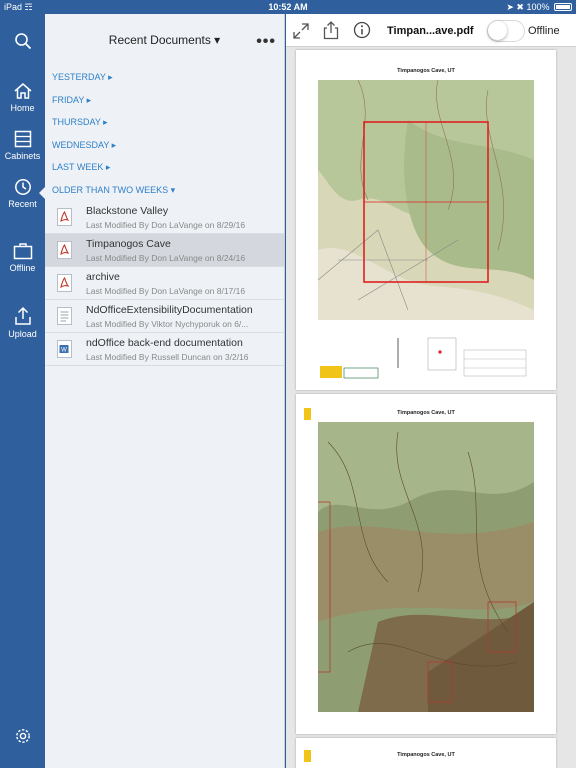  What do you see at coordinates (166, 258) in the screenshot?
I see `document-meta: Last Modified By Don LaVange on 8/24/16` at bounding box center [166, 258].